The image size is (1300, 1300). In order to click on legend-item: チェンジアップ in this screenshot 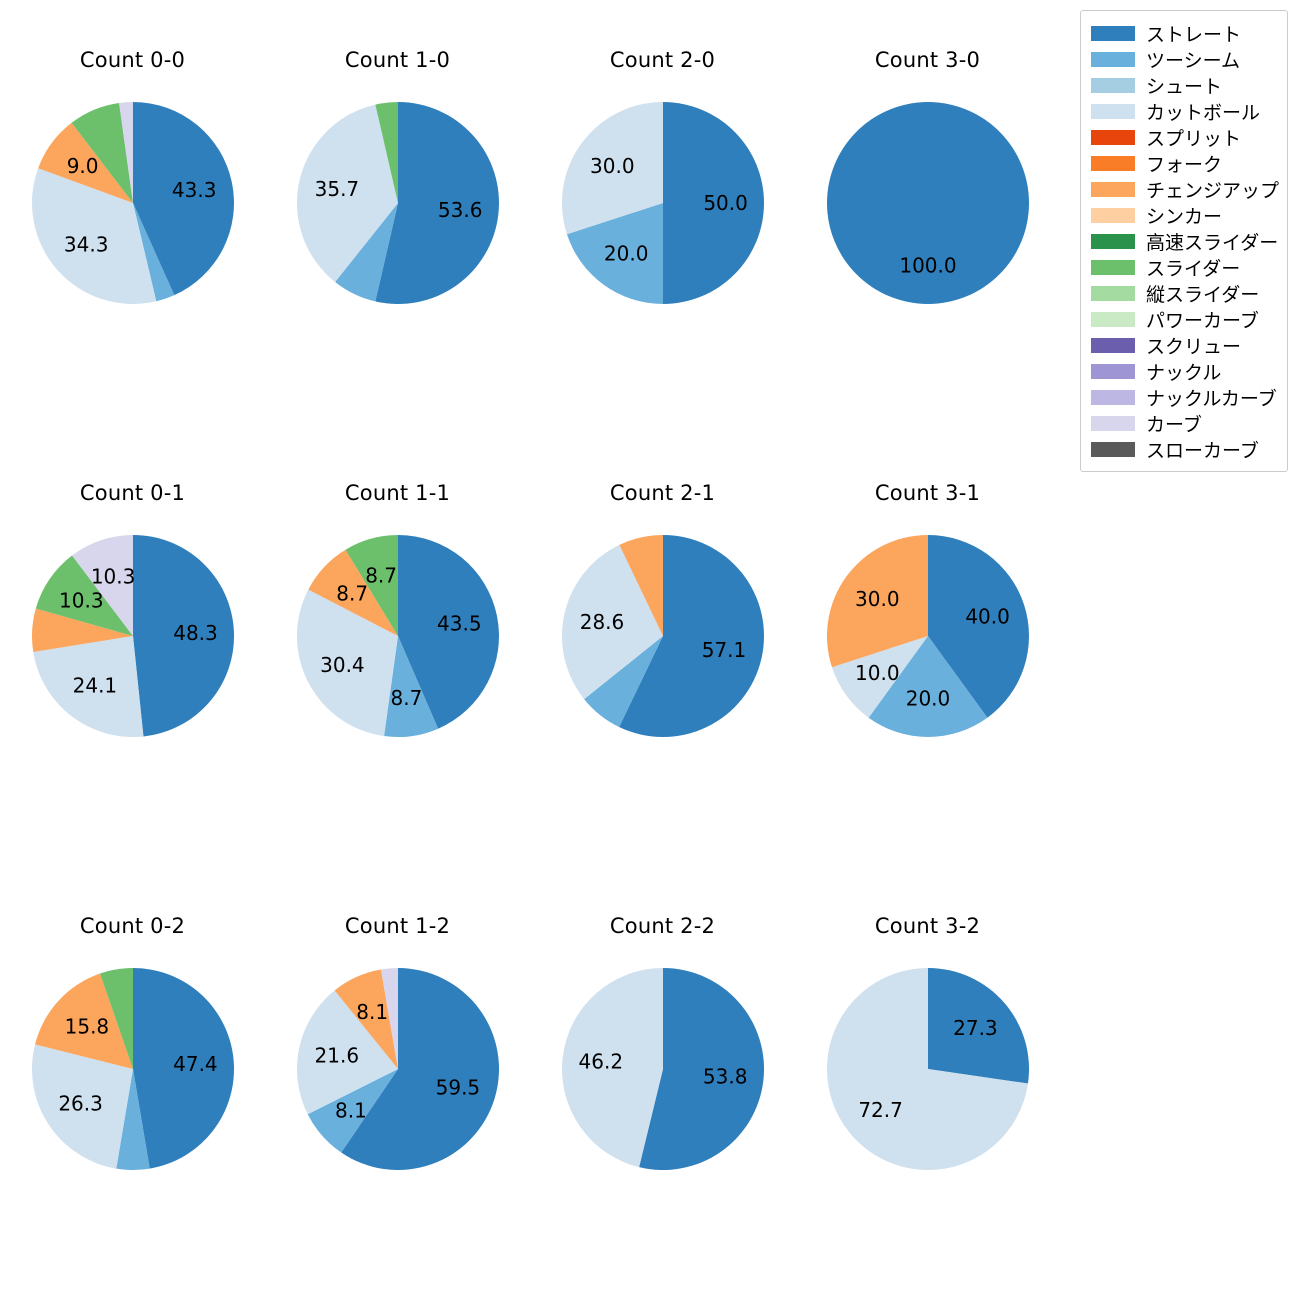, I will do `click(1185, 189)`.